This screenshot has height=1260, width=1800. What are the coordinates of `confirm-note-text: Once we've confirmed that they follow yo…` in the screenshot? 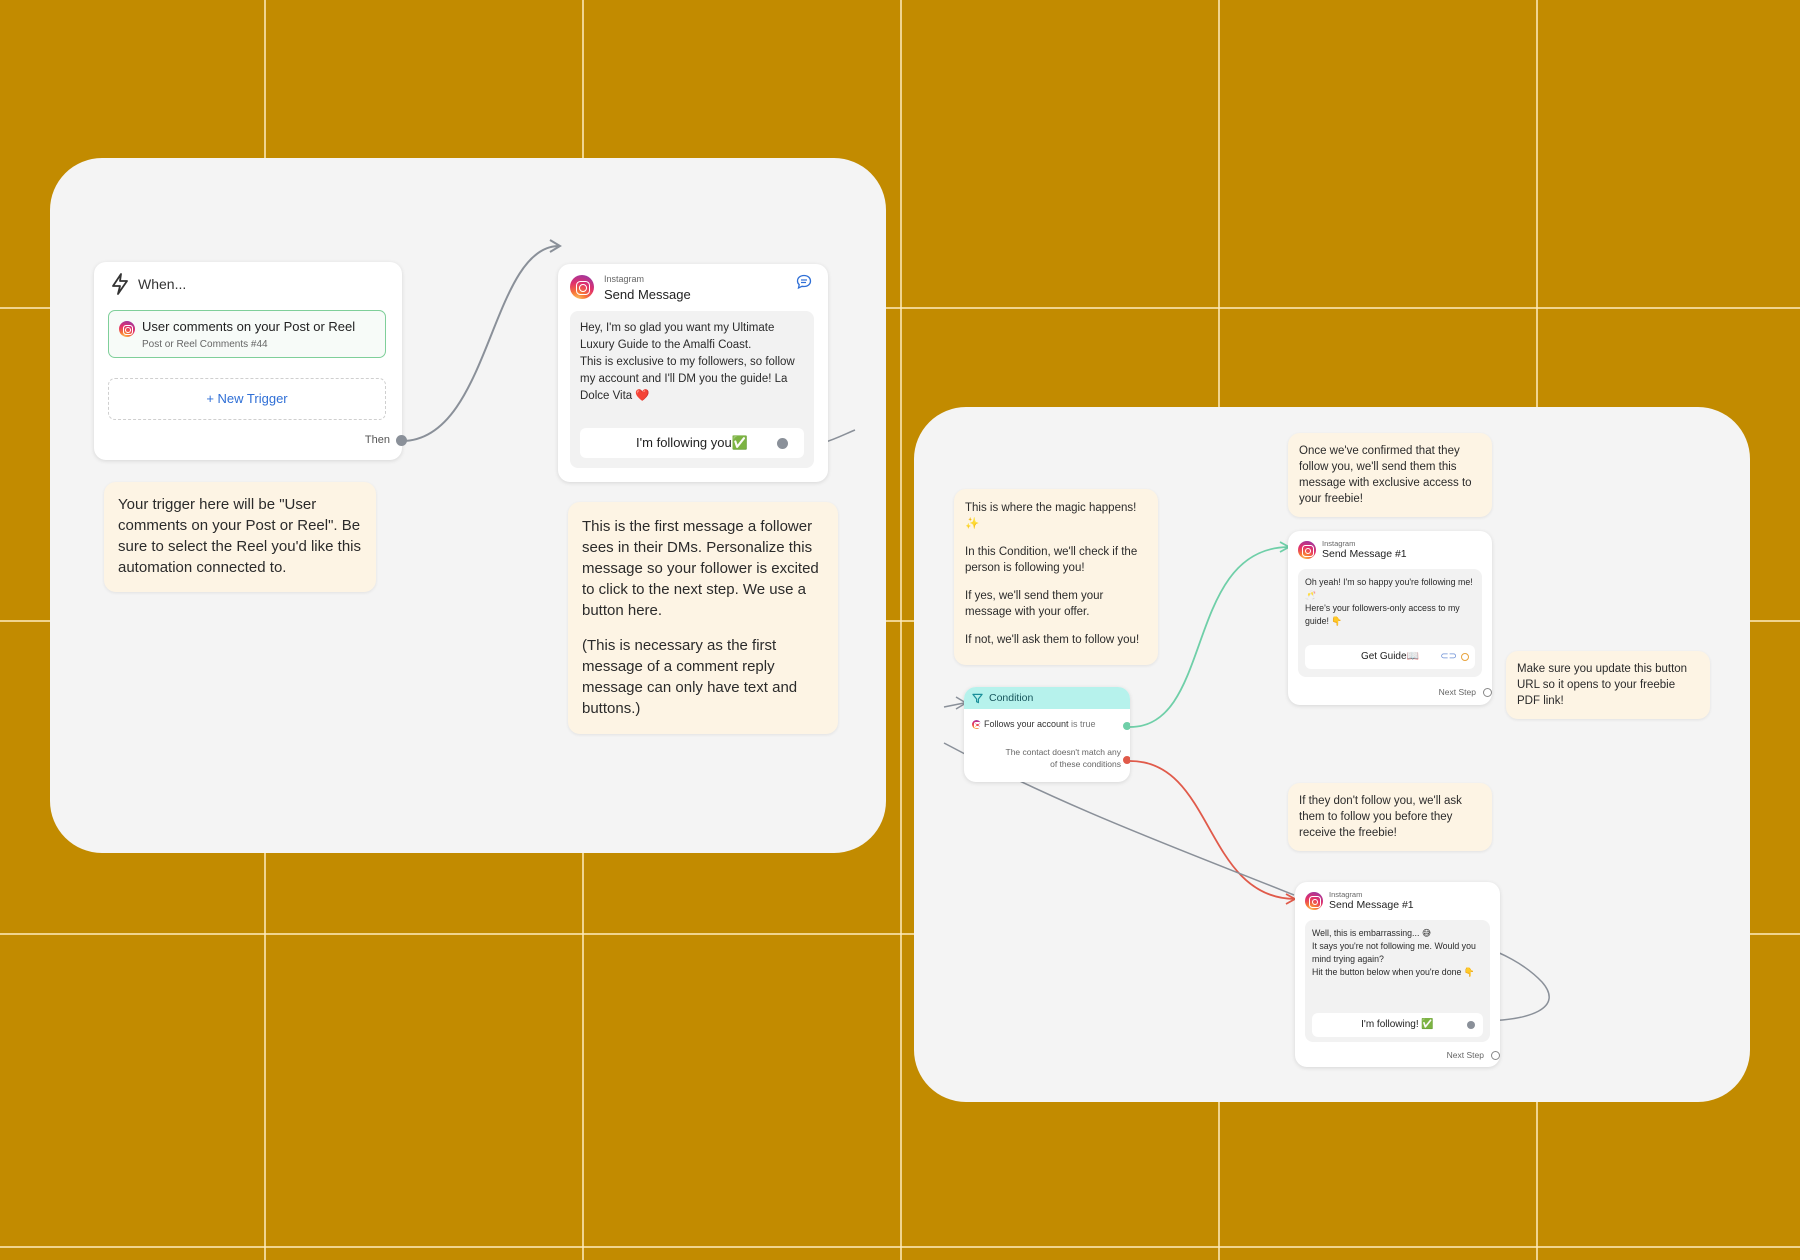 It's located at (1385, 475).